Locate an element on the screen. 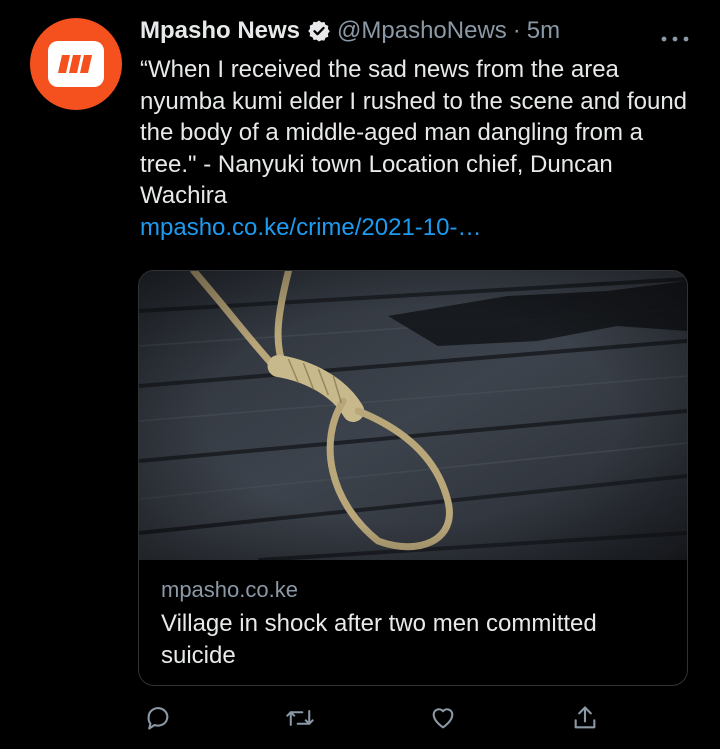 This screenshot has width=720, height=749. card-domain: mpasho.co.ke is located at coordinates (229, 589).